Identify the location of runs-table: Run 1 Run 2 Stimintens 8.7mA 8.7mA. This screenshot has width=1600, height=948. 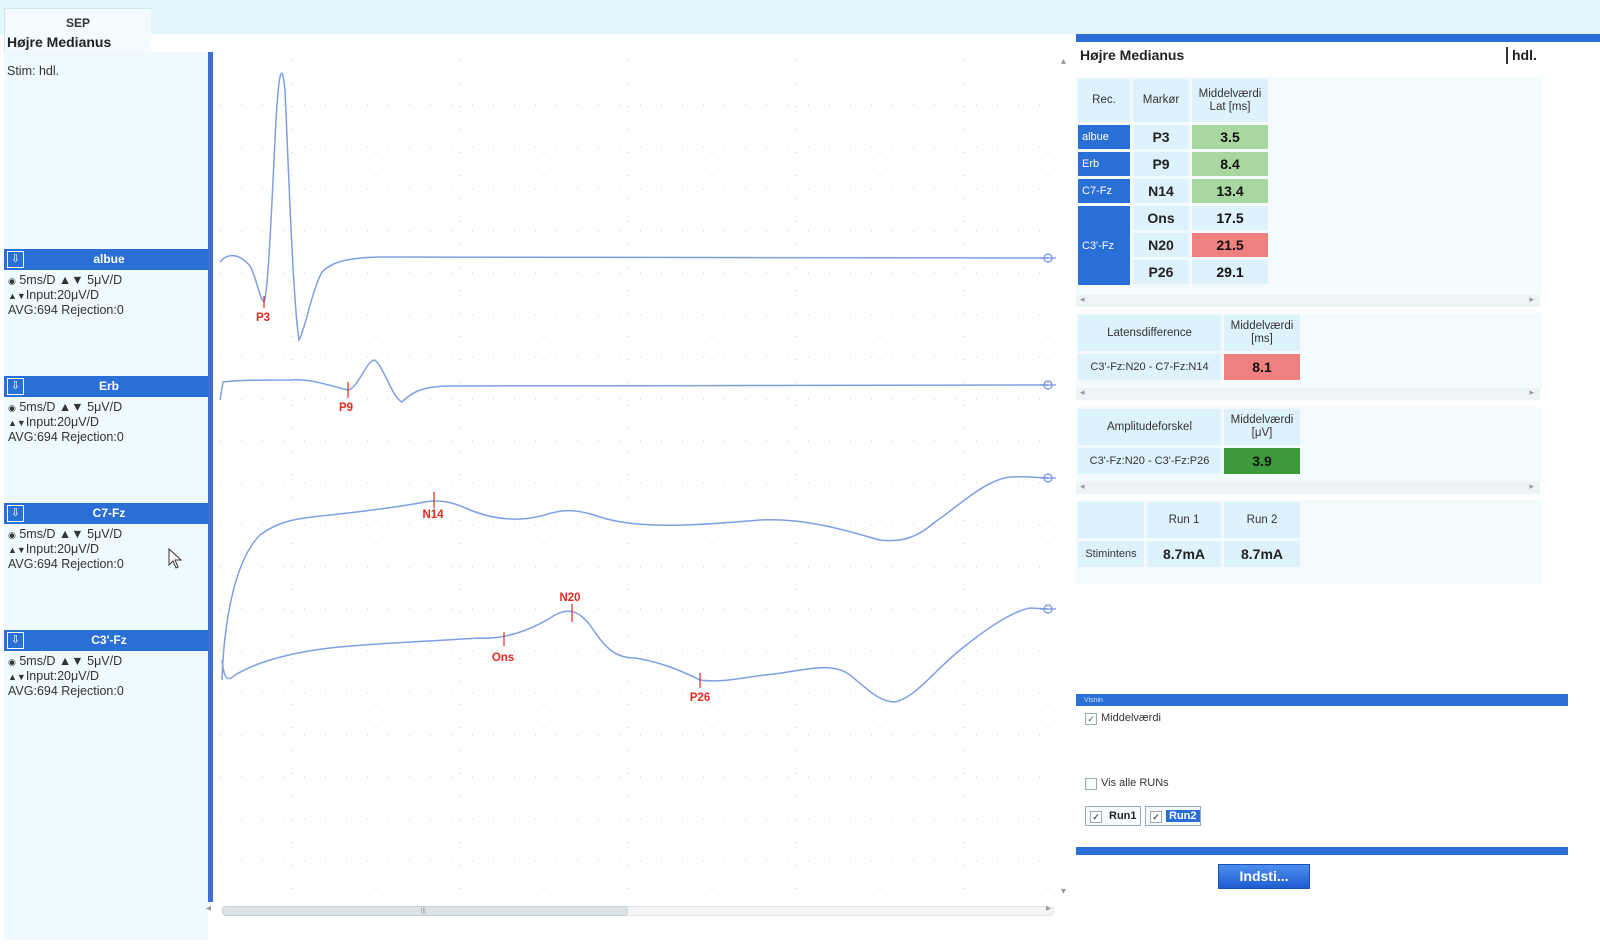
(1309, 542).